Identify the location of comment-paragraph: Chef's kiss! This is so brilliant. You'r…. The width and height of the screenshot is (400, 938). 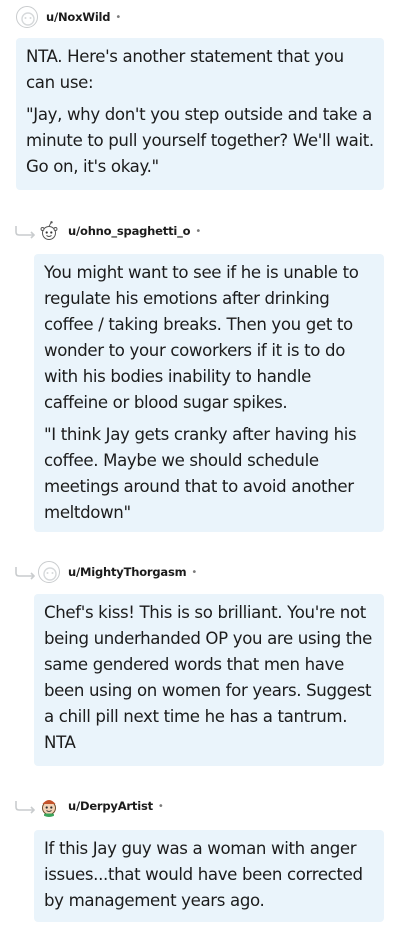
(208, 677).